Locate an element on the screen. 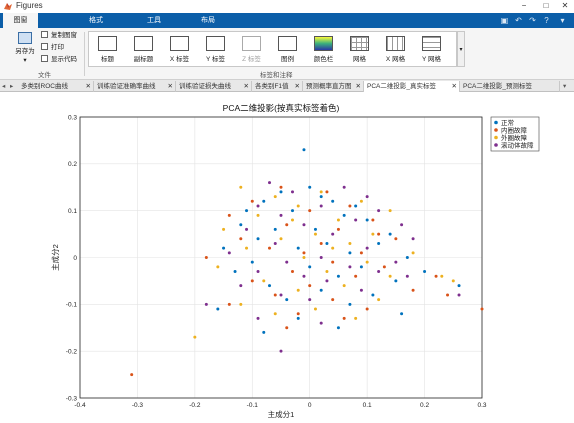  checkbox-icon is located at coordinates (44, 58).